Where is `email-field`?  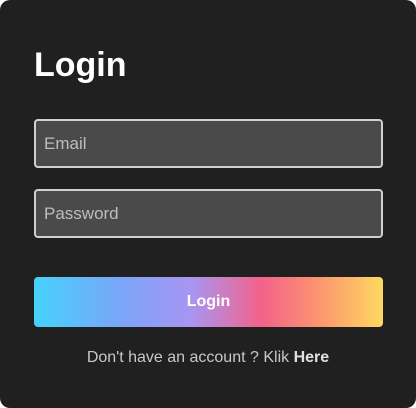
email-field is located at coordinates (208, 143).